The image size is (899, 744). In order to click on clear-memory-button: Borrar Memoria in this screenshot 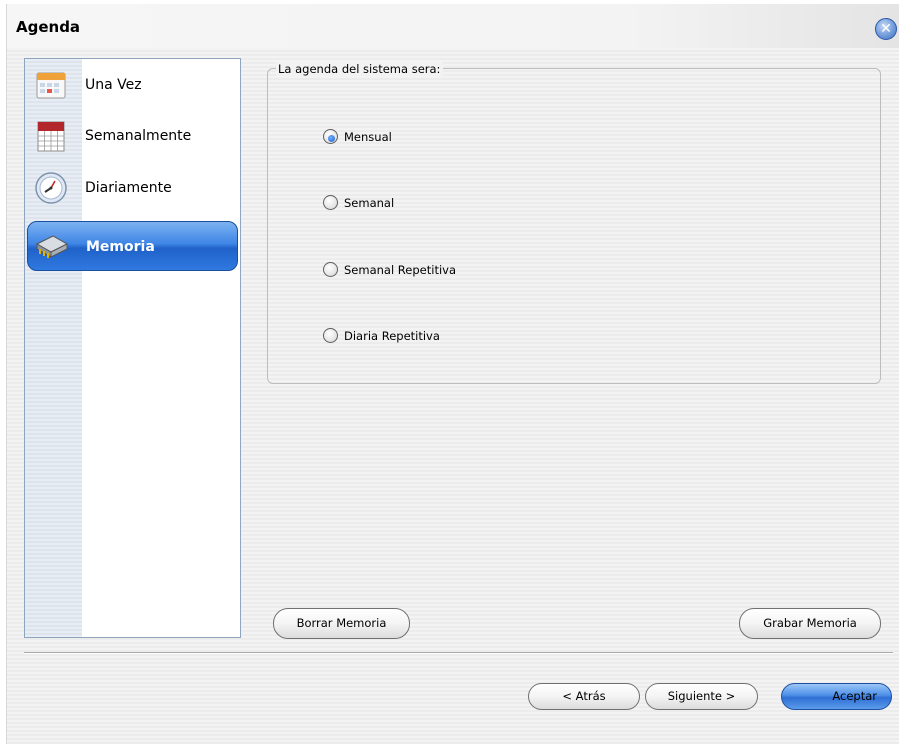, I will do `click(341, 623)`.